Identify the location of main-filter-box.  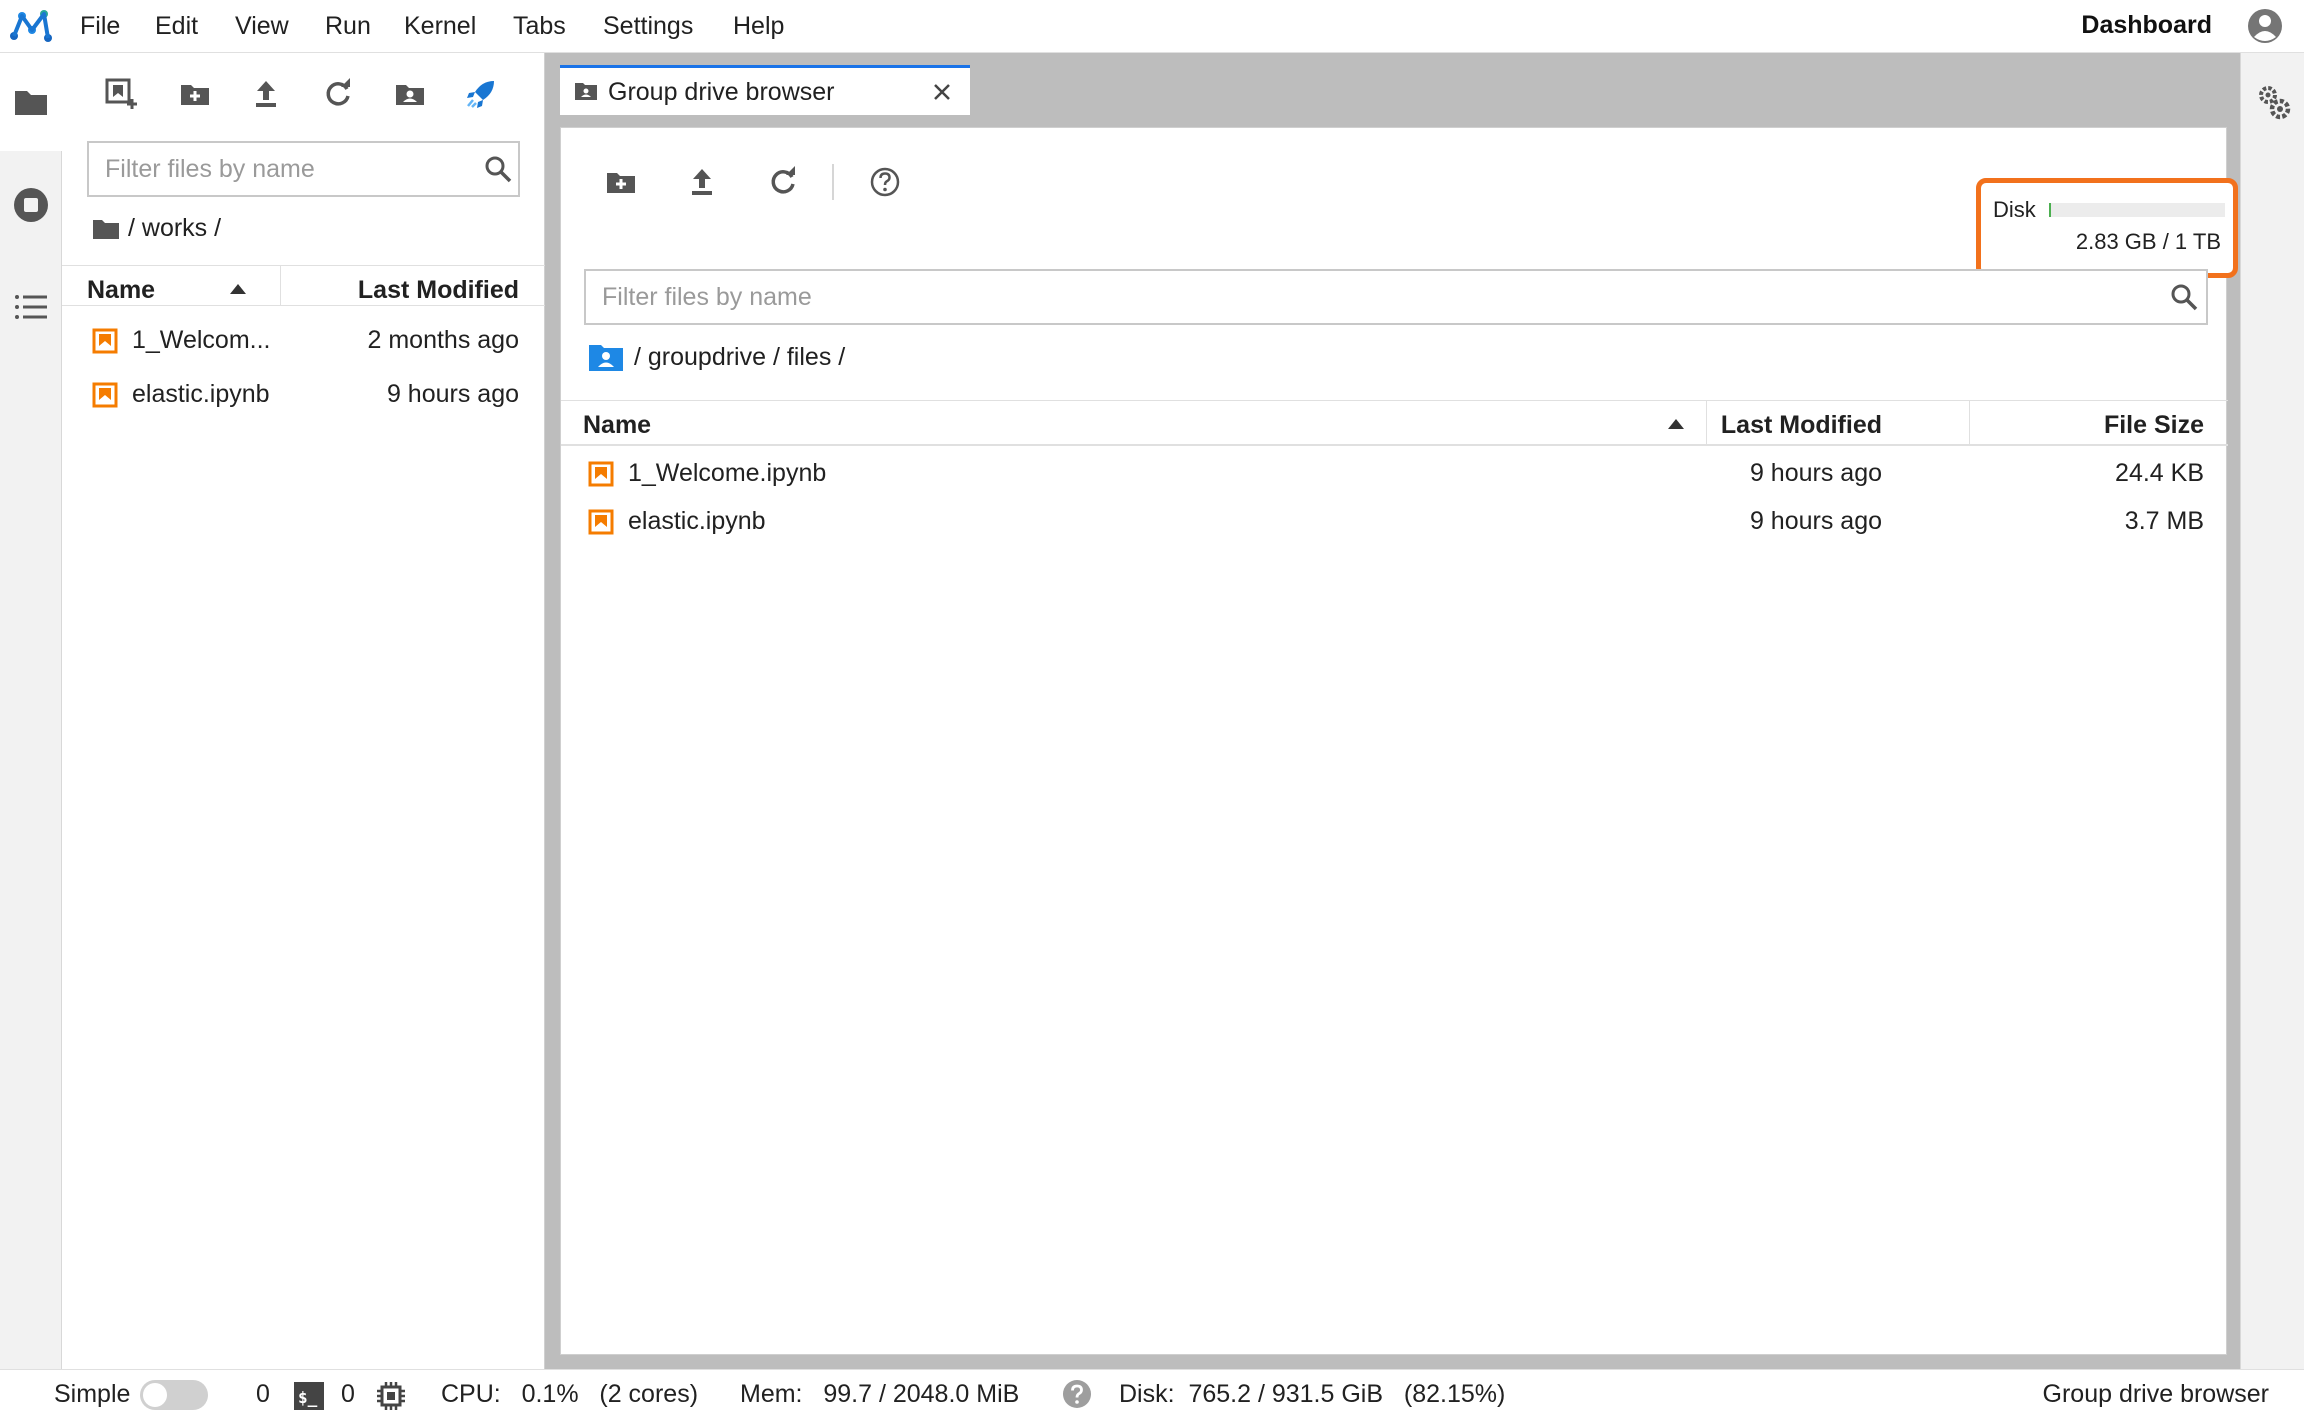
(1396, 297).